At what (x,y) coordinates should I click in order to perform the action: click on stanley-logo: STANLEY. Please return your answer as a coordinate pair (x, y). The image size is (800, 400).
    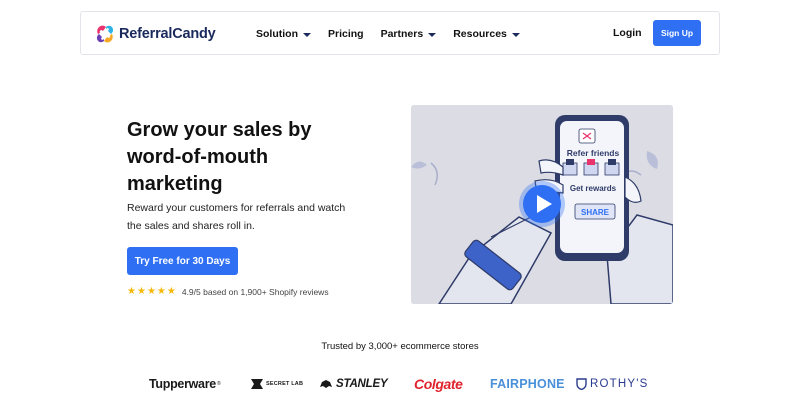
    Looking at the image, I should click on (353, 384).